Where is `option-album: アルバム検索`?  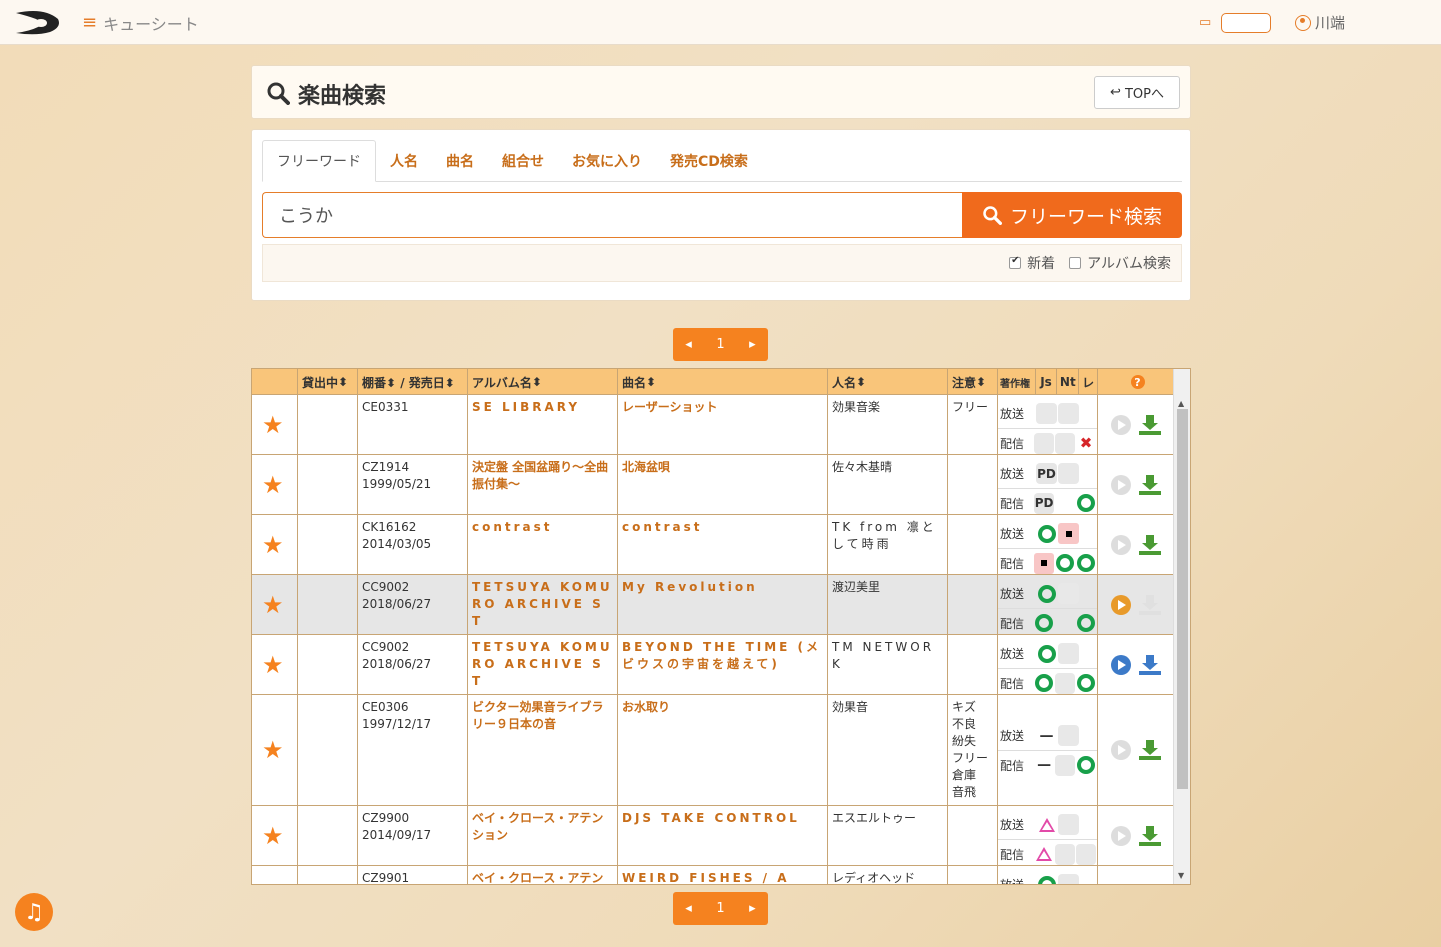 option-album: アルバム検索 is located at coordinates (1120, 263).